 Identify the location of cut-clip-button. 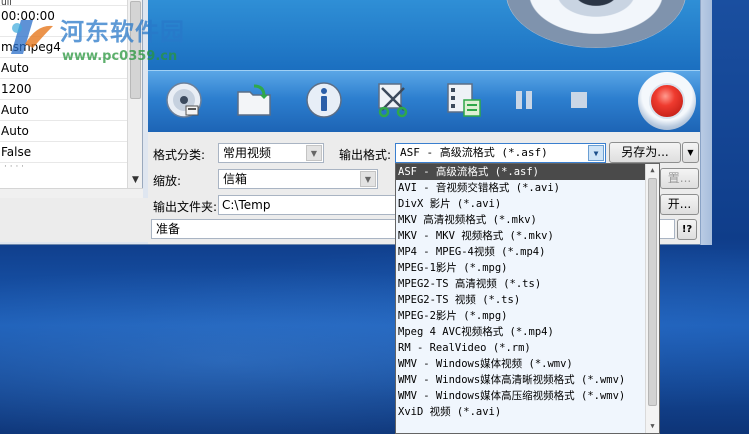
(394, 100).